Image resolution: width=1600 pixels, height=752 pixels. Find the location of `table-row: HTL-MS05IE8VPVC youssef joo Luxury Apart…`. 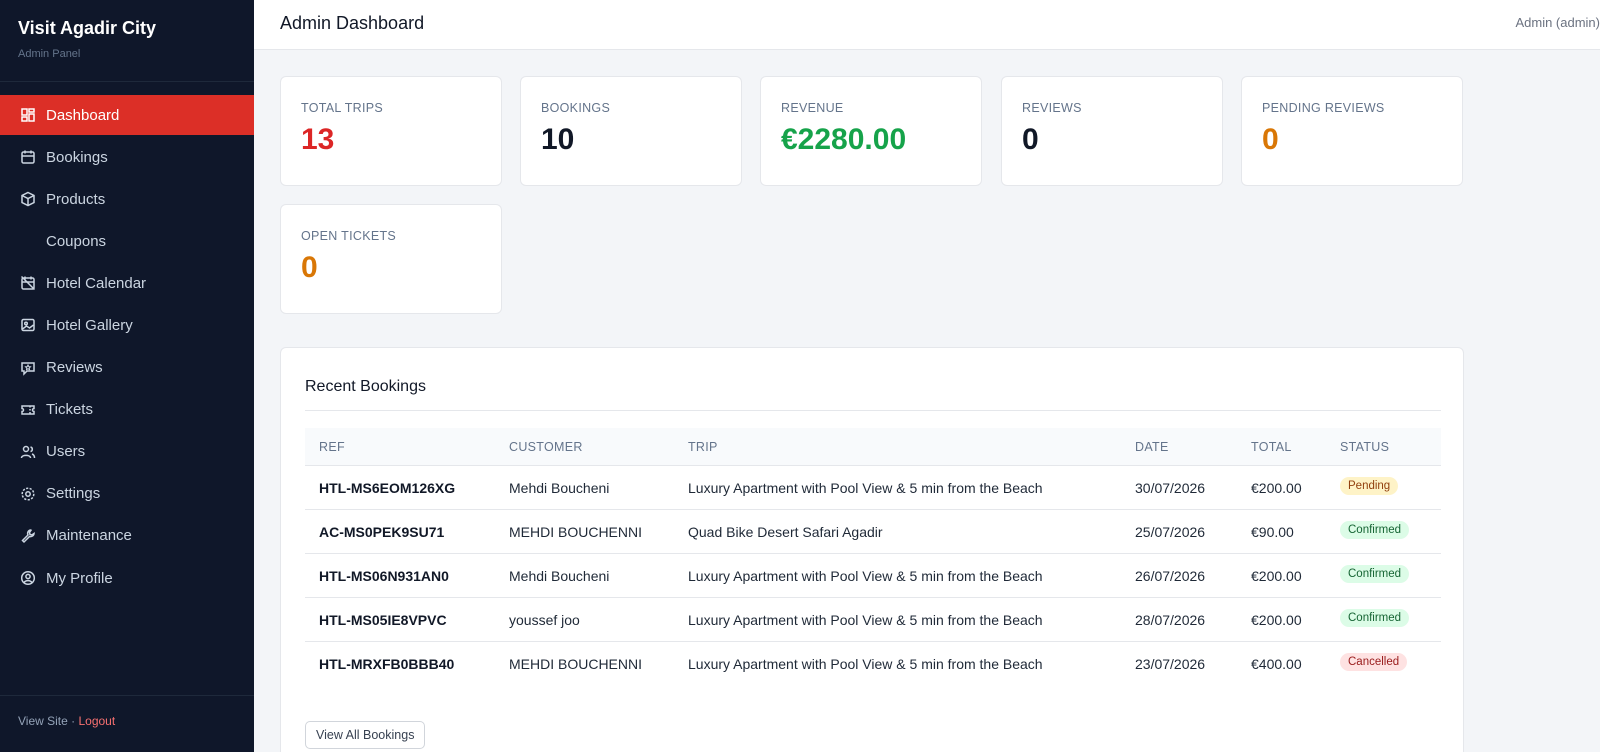

table-row: HTL-MS05IE8VPVC youssef joo Luxury Apart… is located at coordinates (873, 620).